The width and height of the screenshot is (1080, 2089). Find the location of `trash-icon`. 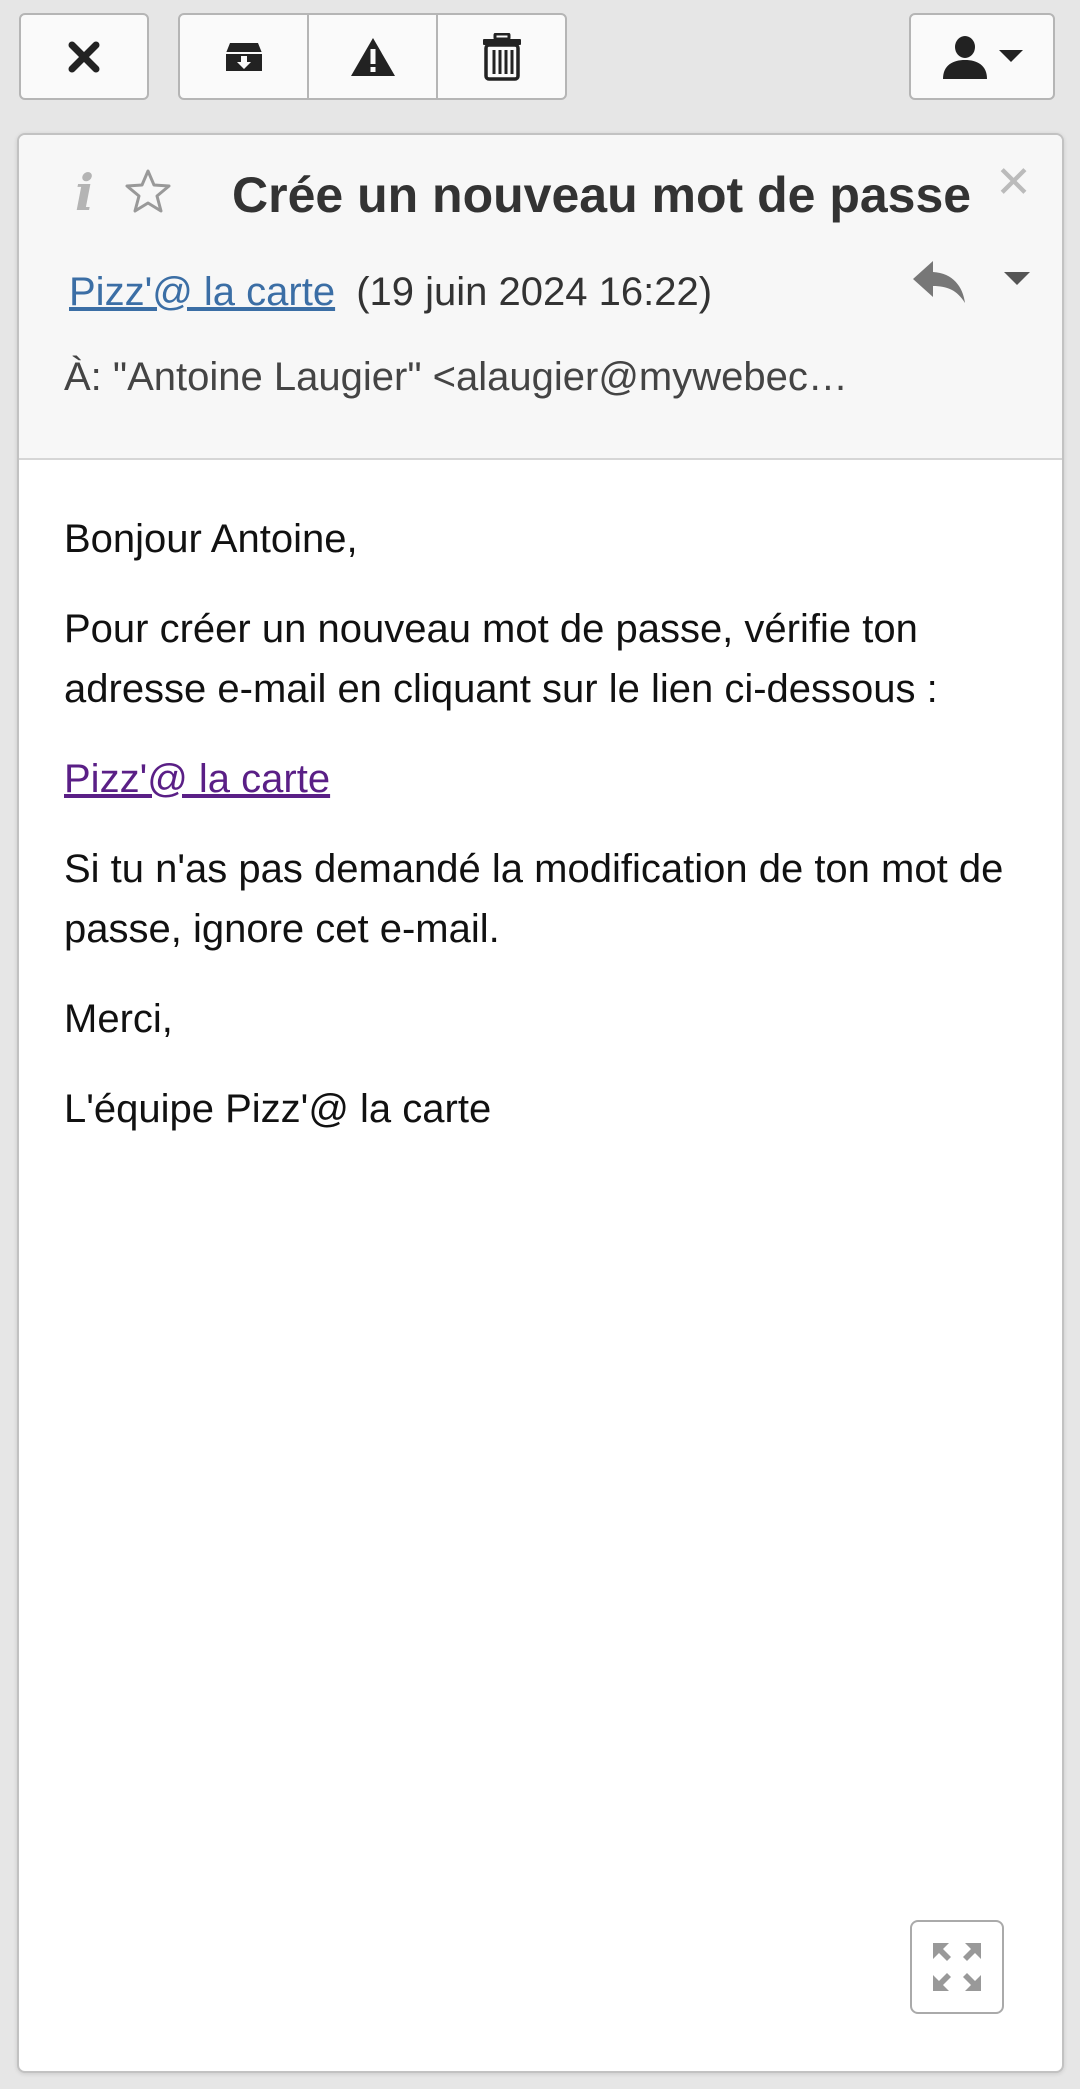

trash-icon is located at coordinates (501, 56).